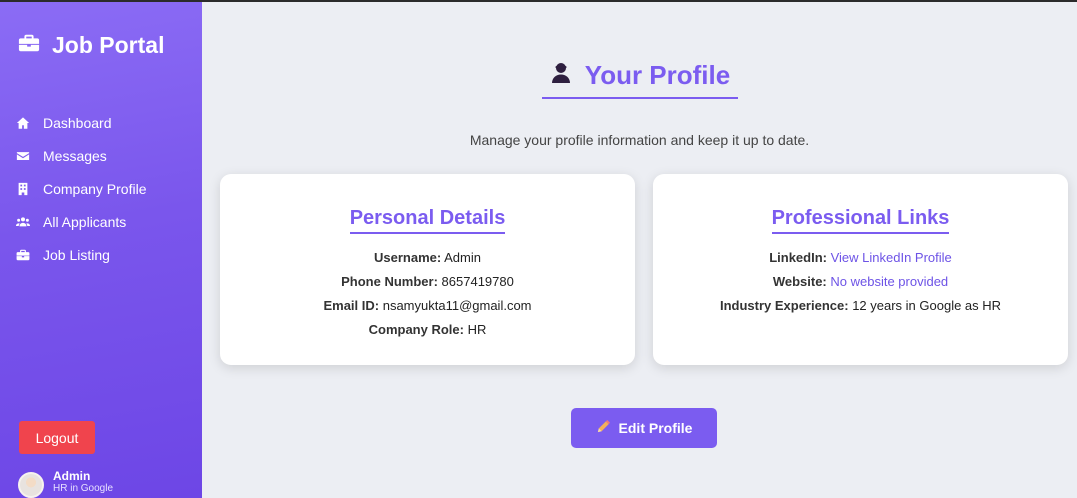 This screenshot has height=498, width=1077. What do you see at coordinates (408, 257) in the screenshot?
I see `username-label: Username:` at bounding box center [408, 257].